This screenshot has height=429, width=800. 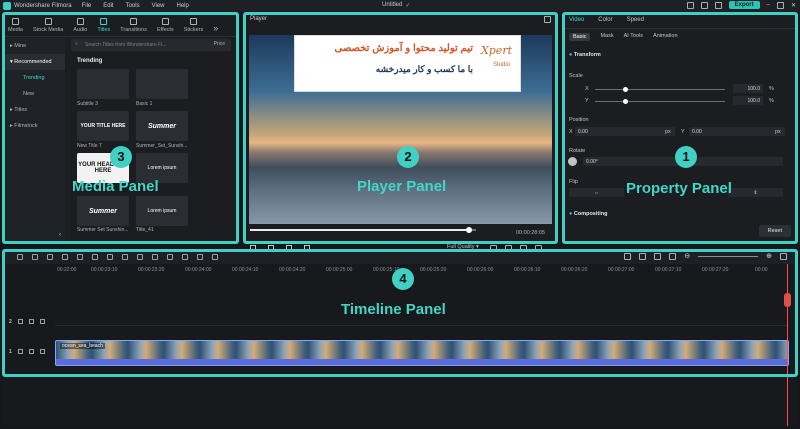 I want to click on timeline-panel-number: 4, so click(x=403, y=279).